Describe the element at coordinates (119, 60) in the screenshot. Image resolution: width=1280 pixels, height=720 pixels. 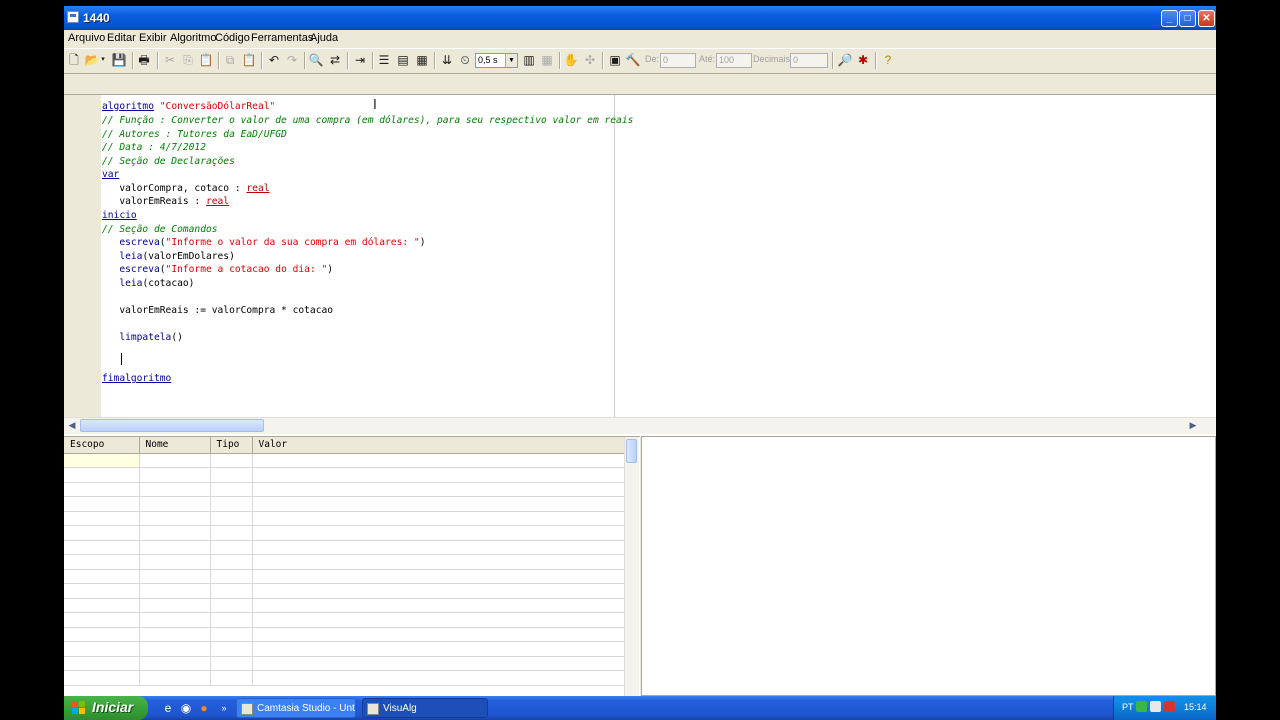
I see `save-icon: 💾` at that location.